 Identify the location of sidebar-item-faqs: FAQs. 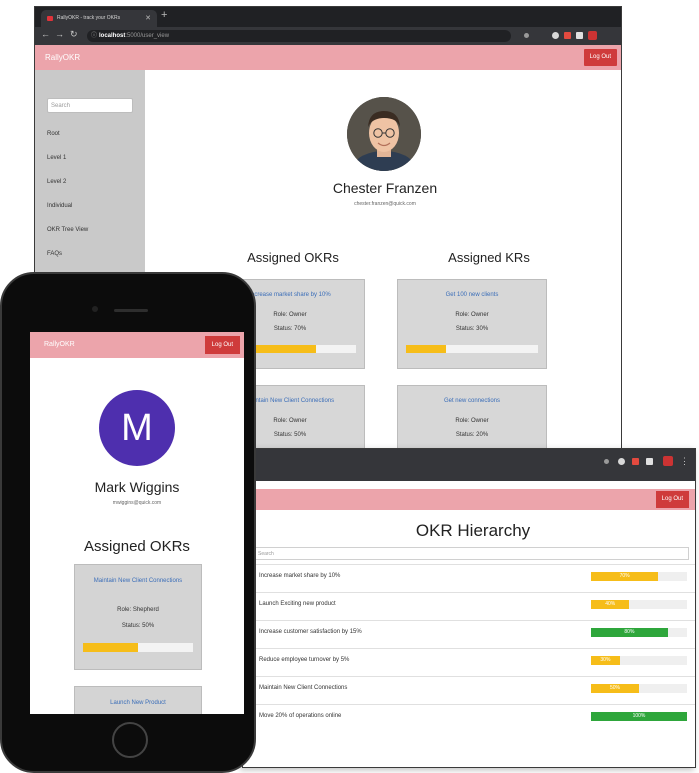
(54, 254).